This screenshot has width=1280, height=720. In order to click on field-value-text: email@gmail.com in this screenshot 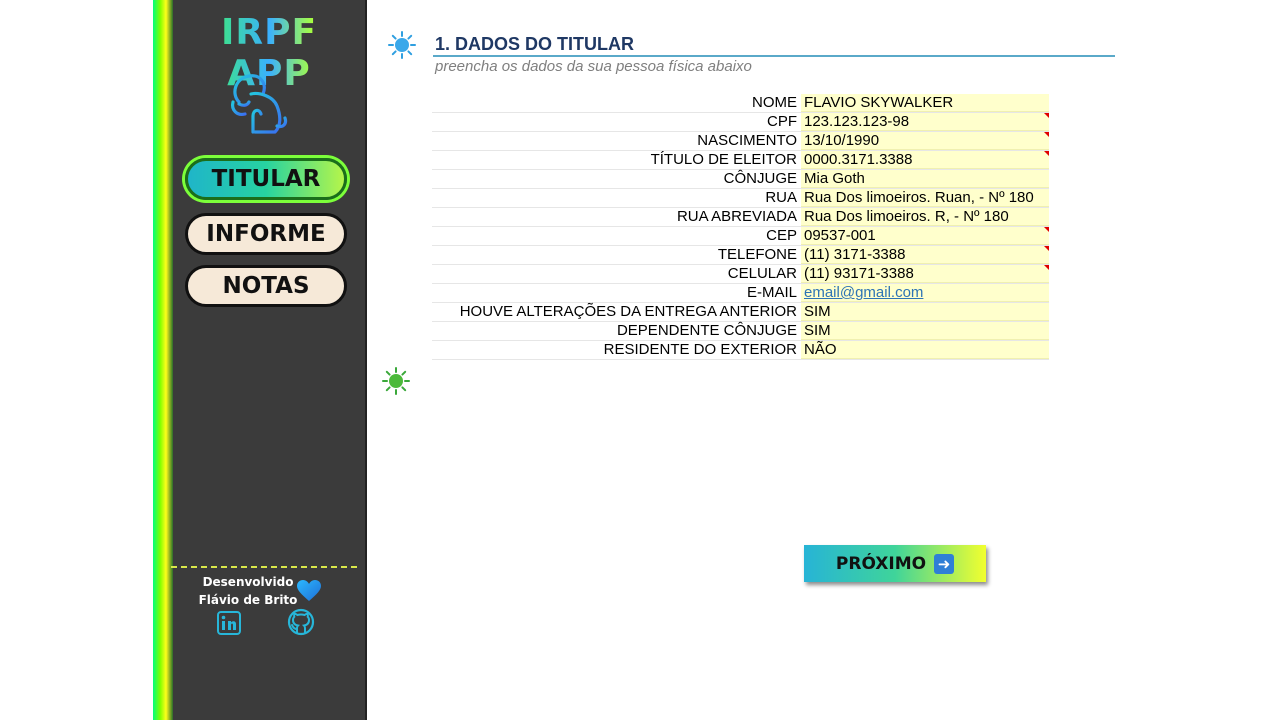, I will do `click(864, 292)`.